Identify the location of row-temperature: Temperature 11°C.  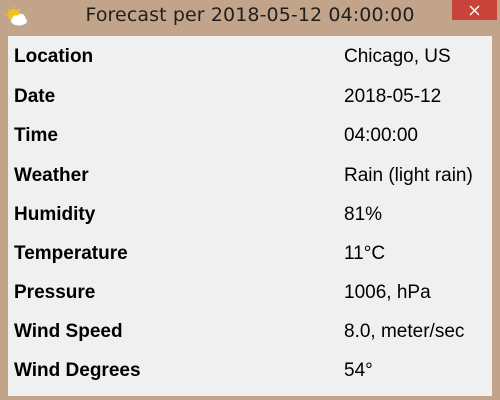
(250, 252).